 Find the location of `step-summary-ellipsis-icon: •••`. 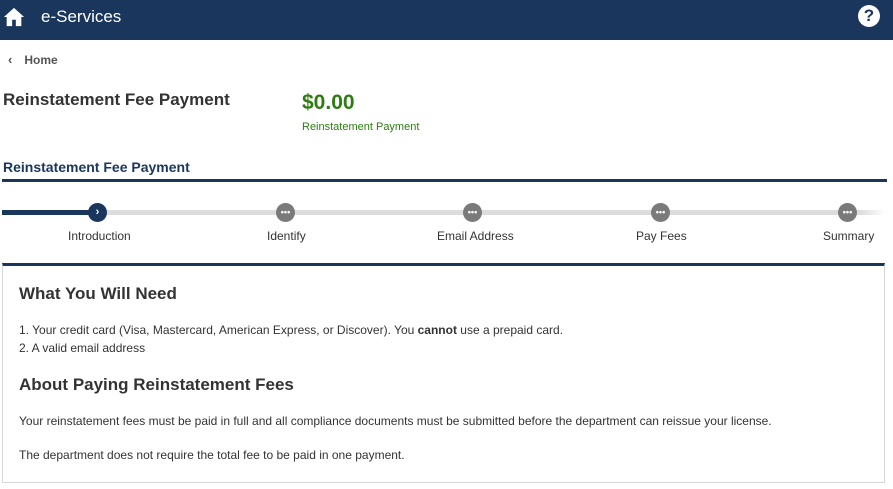

step-summary-ellipsis-icon: ••• is located at coordinates (847, 212).